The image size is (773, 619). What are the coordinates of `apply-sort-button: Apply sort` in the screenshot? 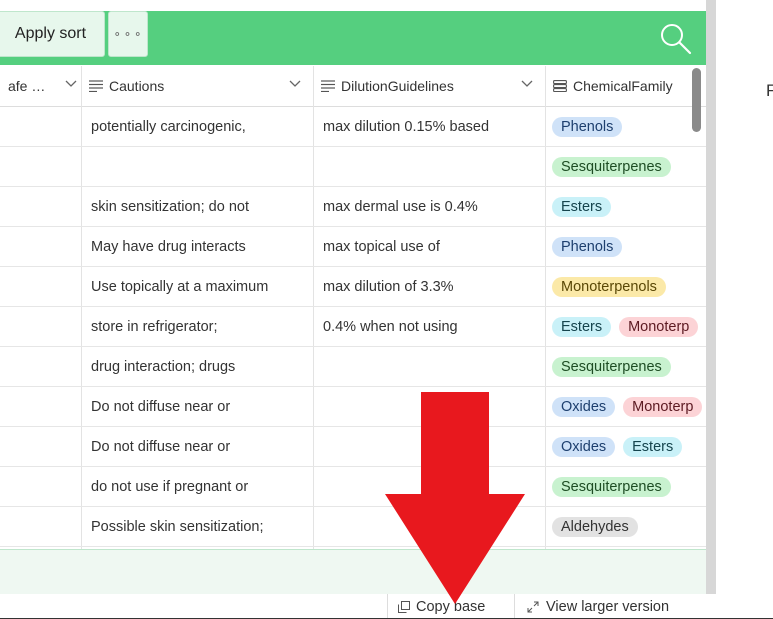 It's located at (52, 34).